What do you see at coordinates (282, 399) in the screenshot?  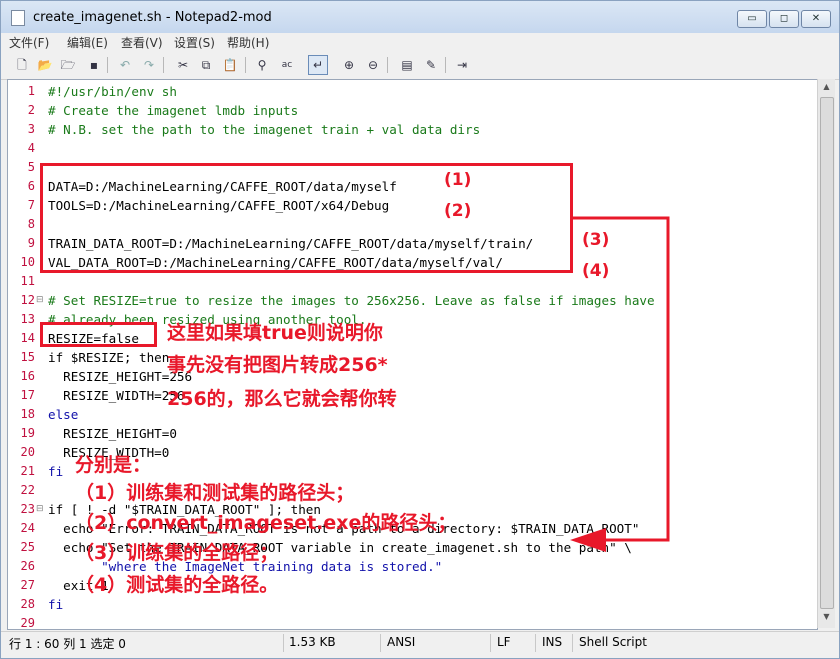 I see `resize-note-line-3: 256的，那么它就会帮你转` at bounding box center [282, 399].